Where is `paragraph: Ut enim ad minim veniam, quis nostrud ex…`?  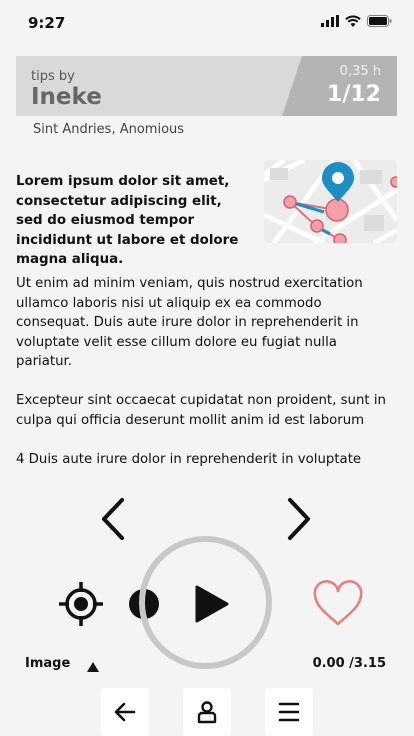
paragraph: Ut enim ad minim veniam, quis nostrud ex… is located at coordinates (189, 322).